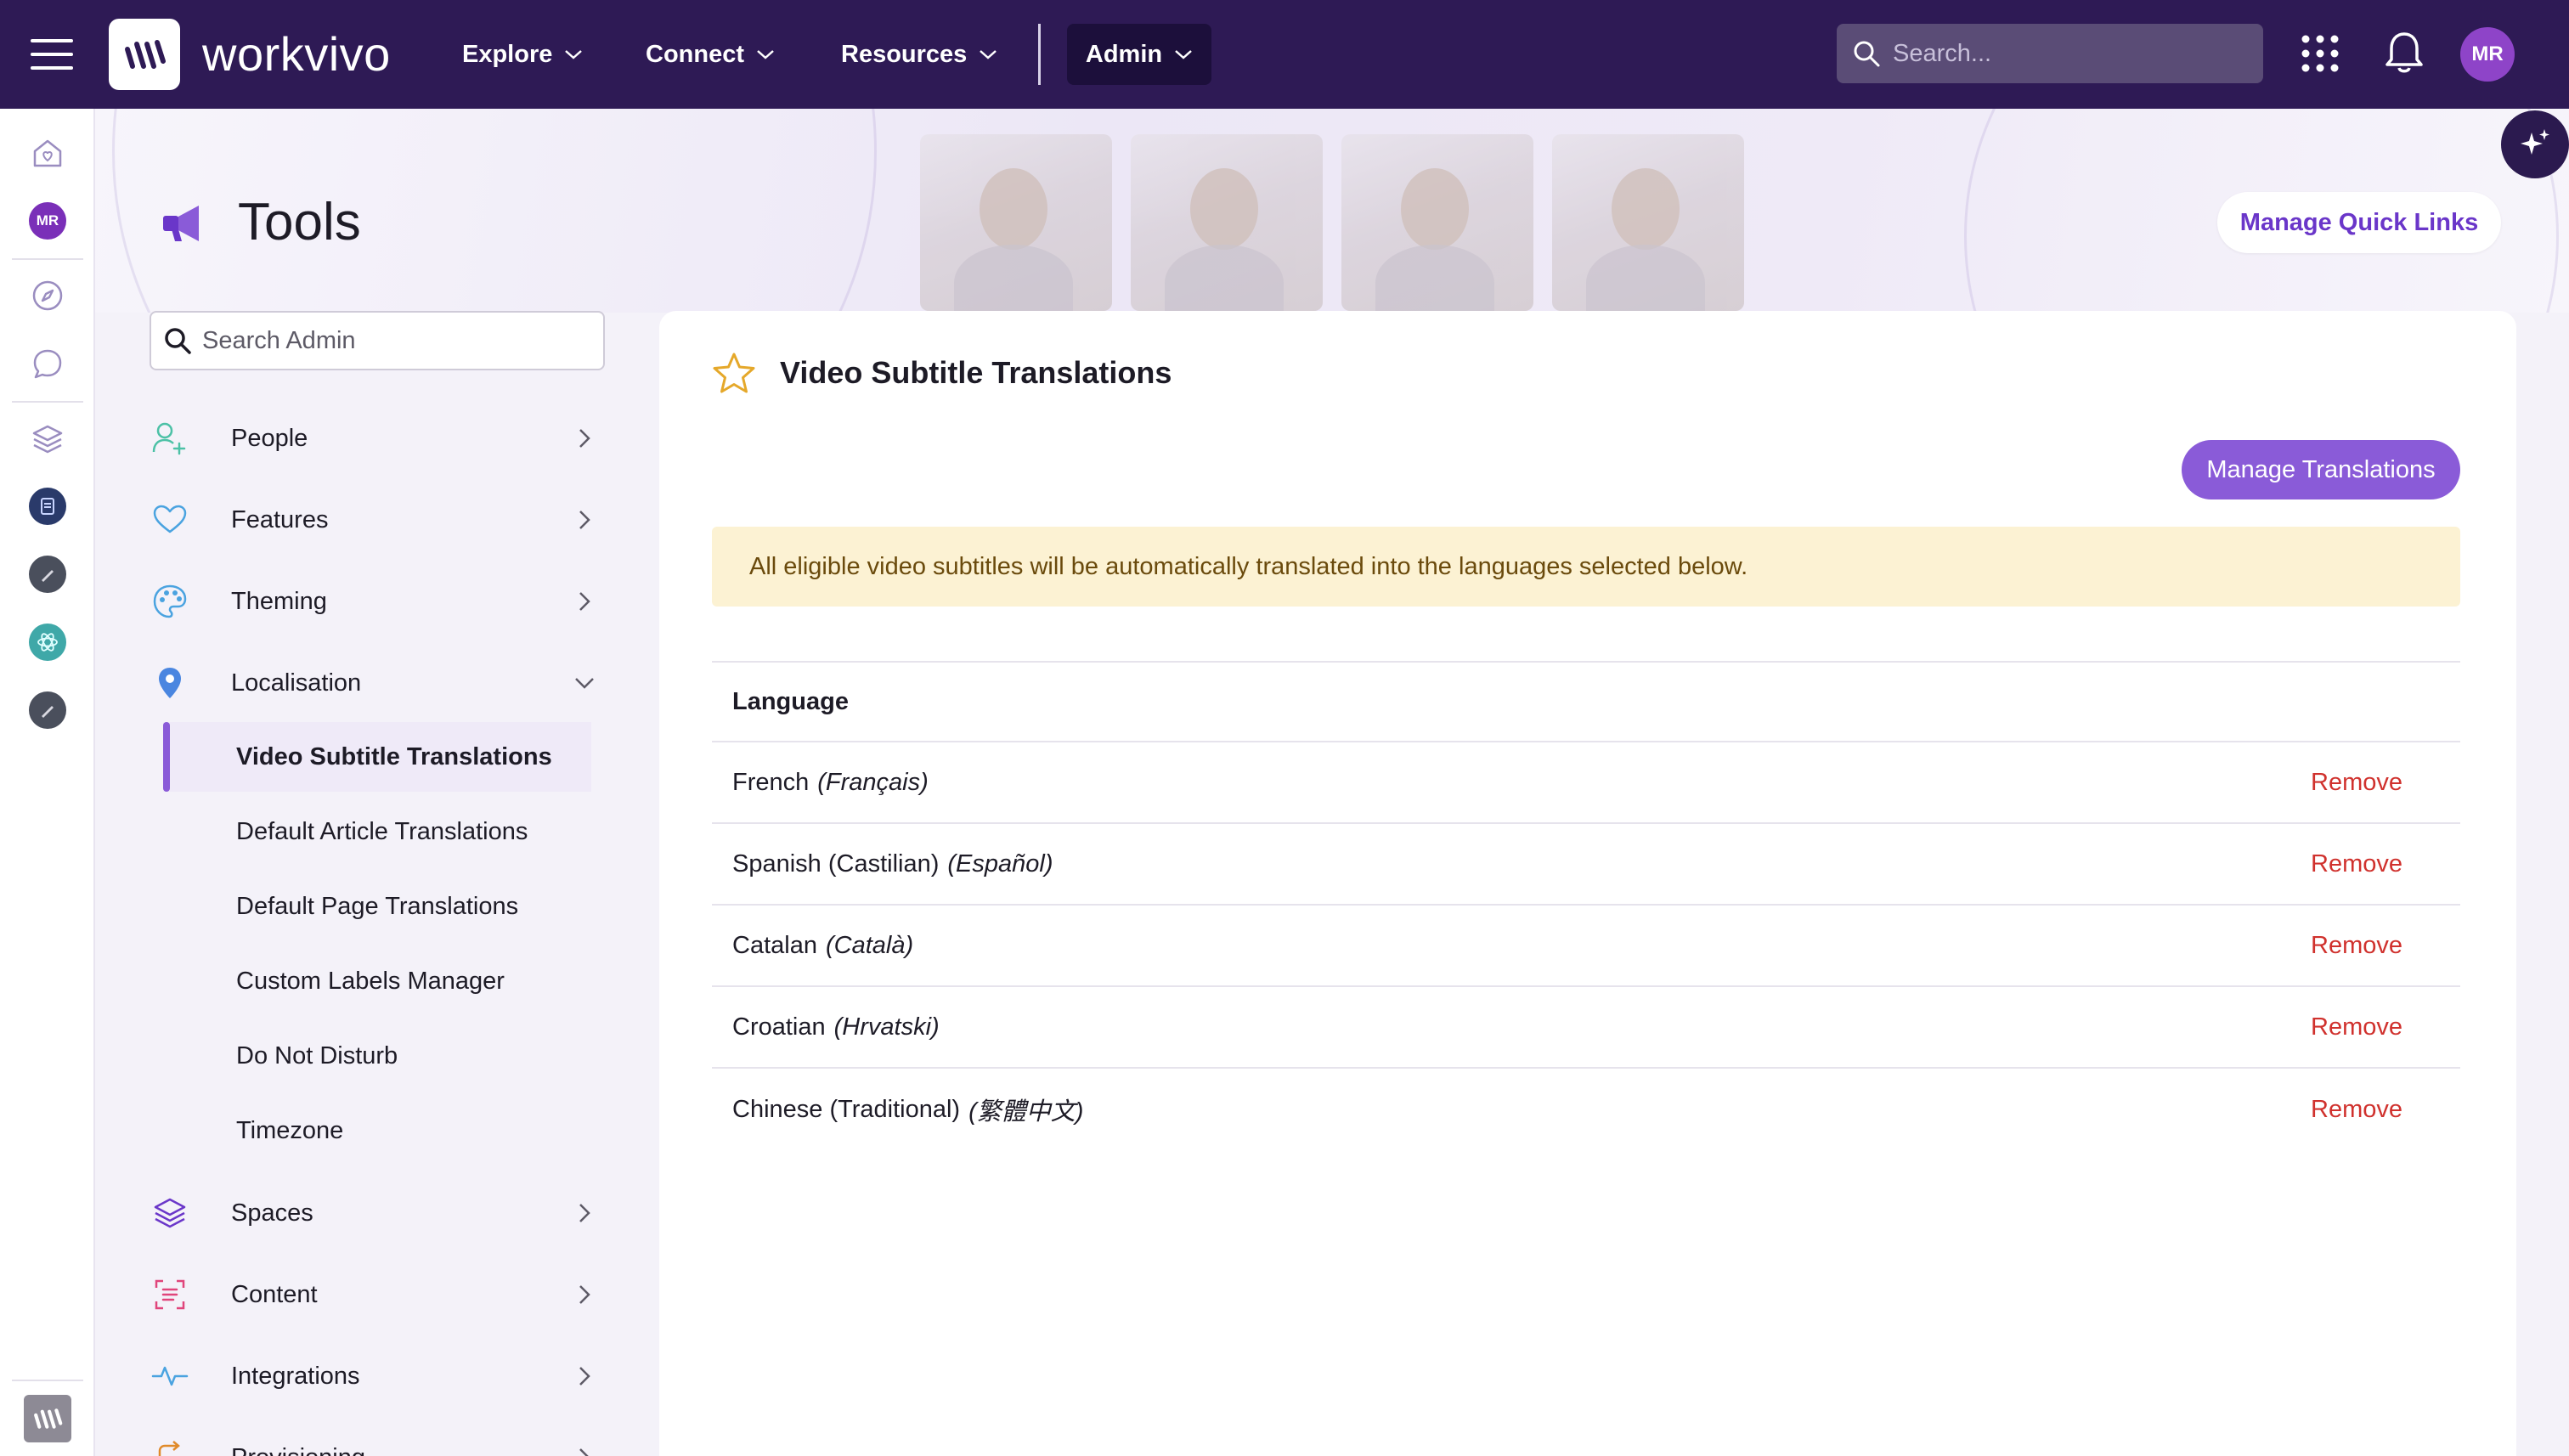 The height and width of the screenshot is (1456, 2569). What do you see at coordinates (48, 221) in the screenshot?
I see `rail-avatar: MR` at bounding box center [48, 221].